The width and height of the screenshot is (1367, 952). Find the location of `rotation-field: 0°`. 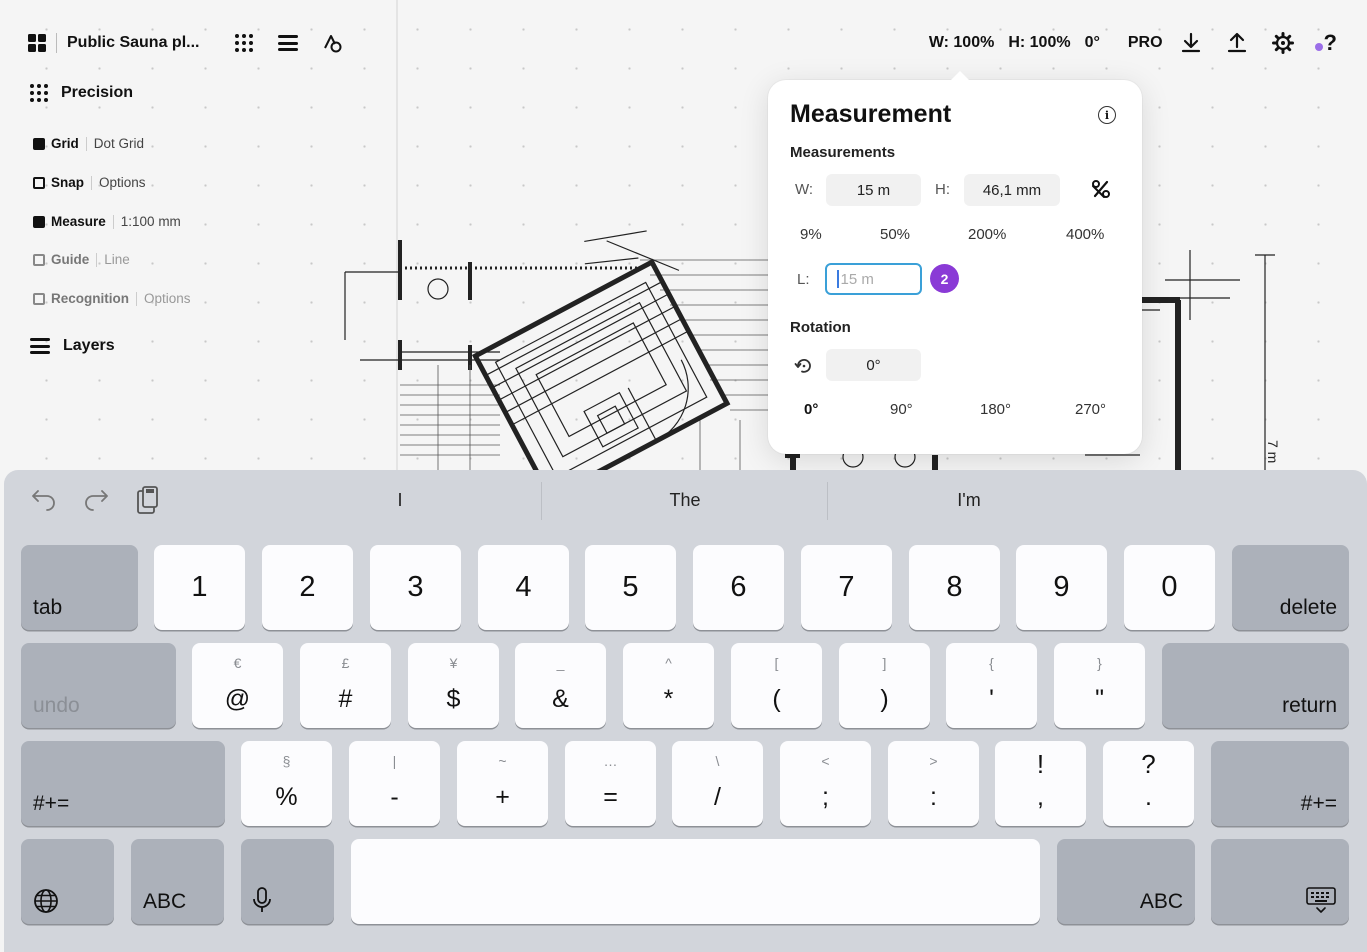

rotation-field: 0° is located at coordinates (873, 365).